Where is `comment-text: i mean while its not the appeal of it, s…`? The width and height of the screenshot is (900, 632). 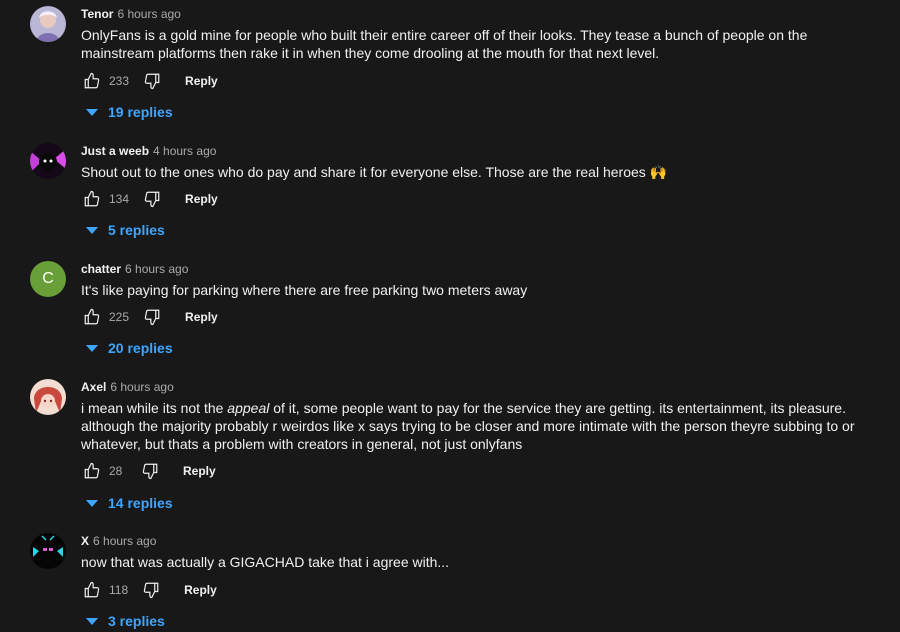
comment-text: i mean while its not the appeal of it, s… is located at coordinates (468, 426).